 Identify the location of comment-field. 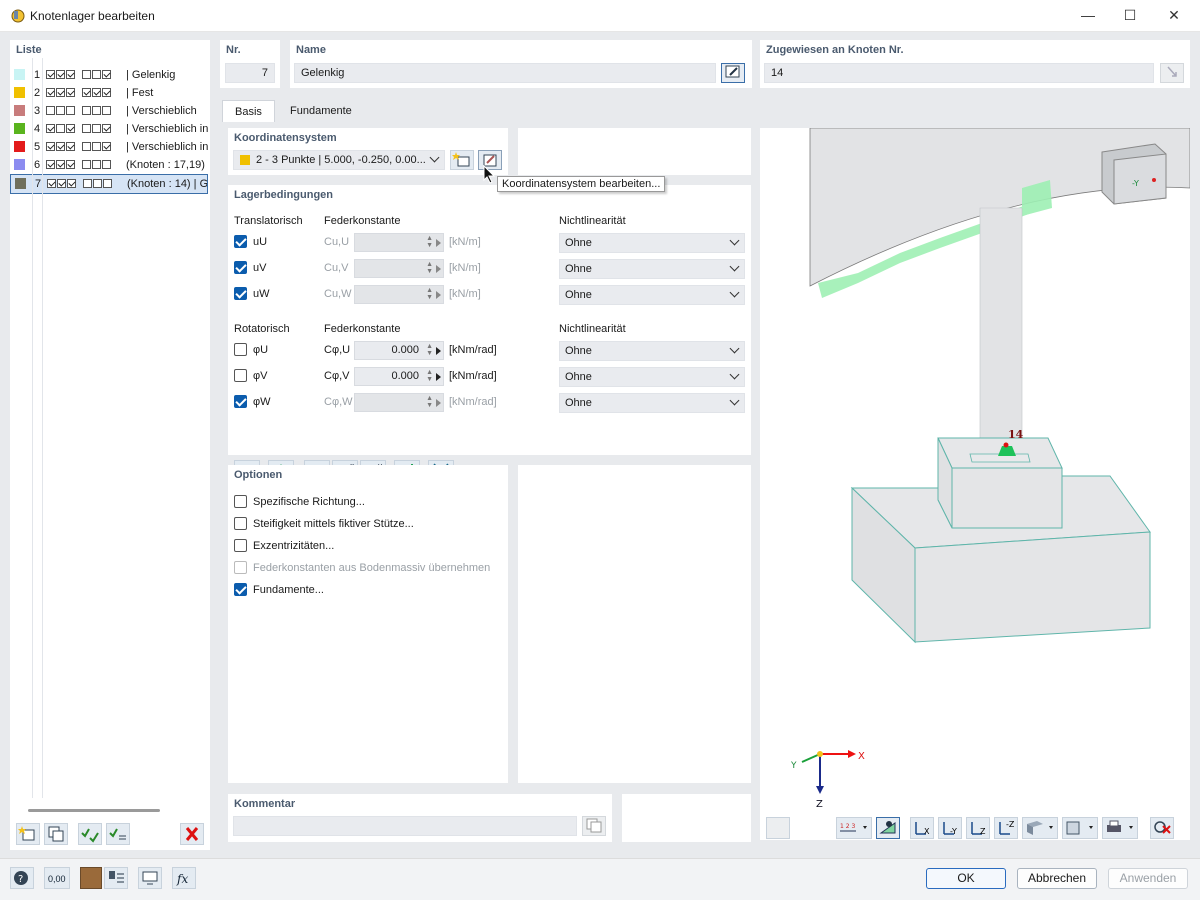
(405, 826).